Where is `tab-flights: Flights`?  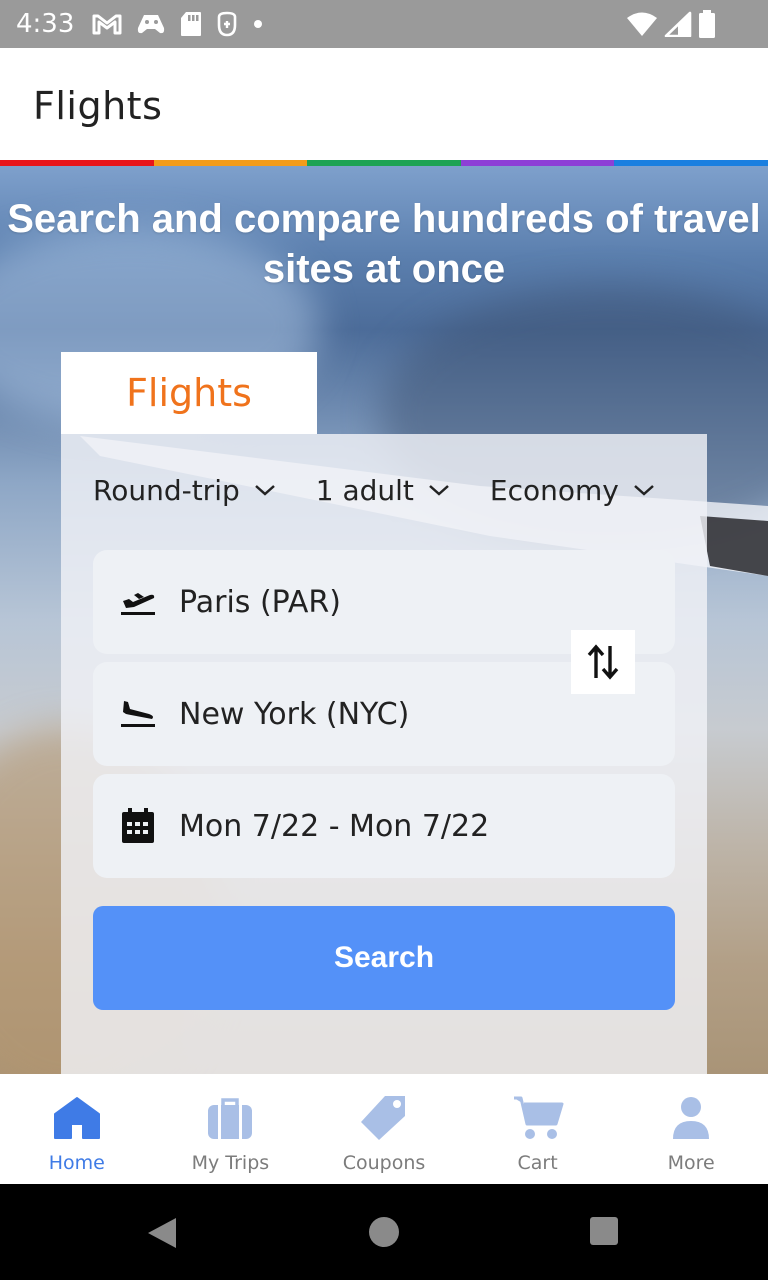 tab-flights: Flights is located at coordinates (189, 393).